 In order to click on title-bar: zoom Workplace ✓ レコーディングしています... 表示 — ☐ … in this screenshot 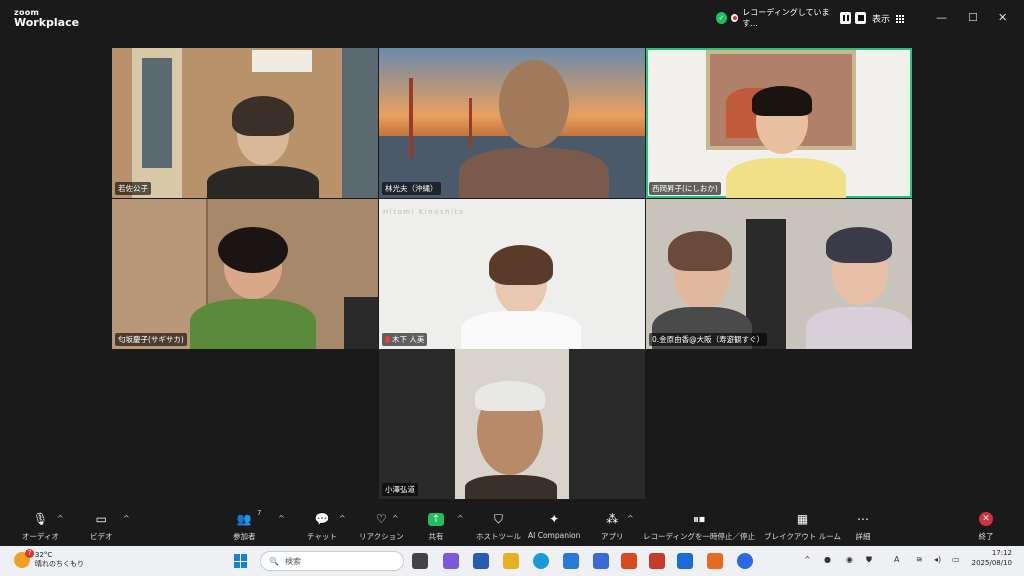, I will do `click(512, 18)`.